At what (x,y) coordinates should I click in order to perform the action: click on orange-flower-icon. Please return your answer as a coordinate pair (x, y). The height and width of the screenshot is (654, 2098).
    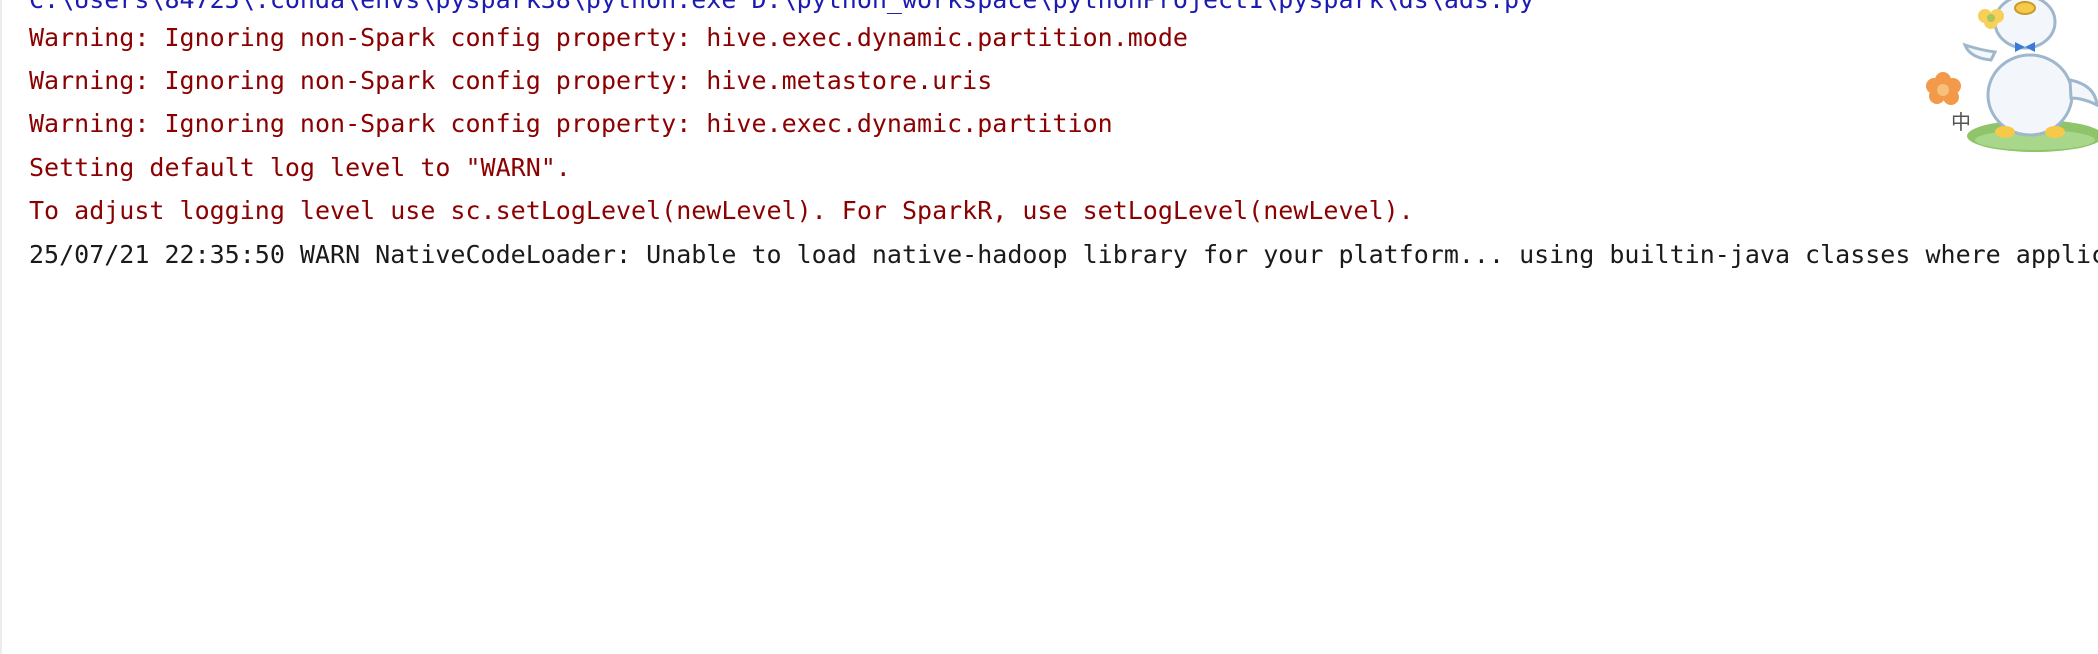
    Looking at the image, I should click on (1943, 88).